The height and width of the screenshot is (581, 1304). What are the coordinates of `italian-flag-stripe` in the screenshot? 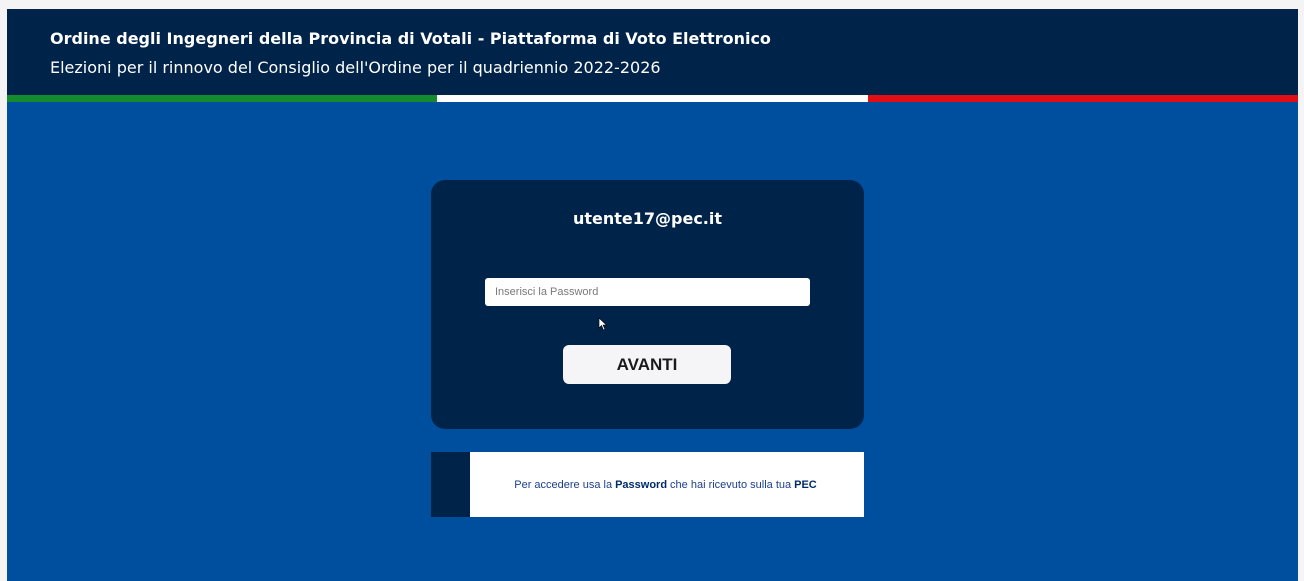 It's located at (652, 98).